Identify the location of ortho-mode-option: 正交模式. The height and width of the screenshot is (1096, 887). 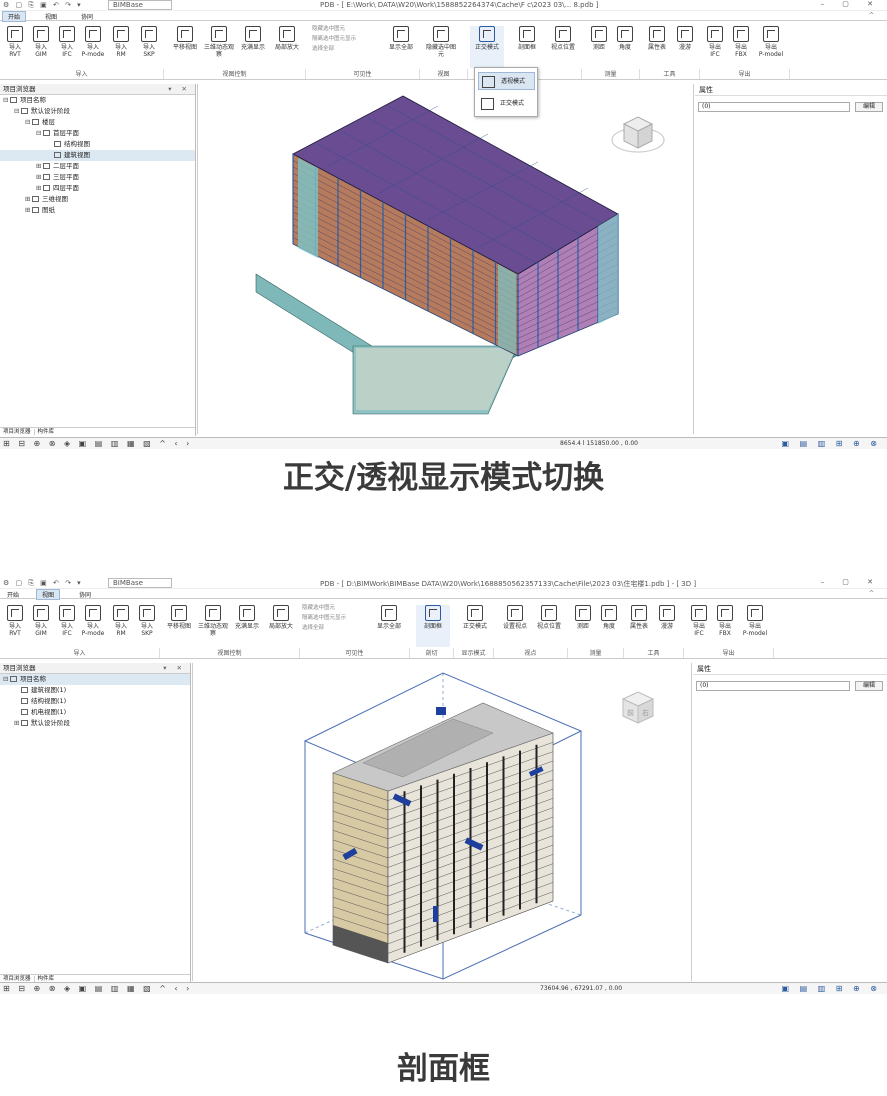
(506, 104).